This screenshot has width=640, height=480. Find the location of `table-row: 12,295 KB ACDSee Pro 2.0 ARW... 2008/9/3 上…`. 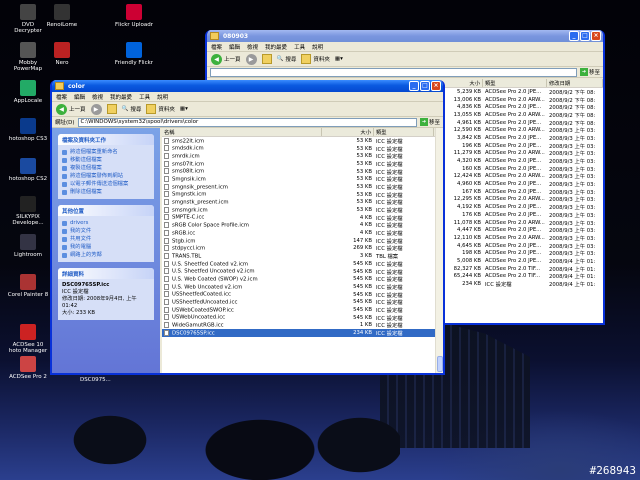

table-row: 12,295 KB ACDSee Pro 2.0 ARW... 2008/9/3 上… is located at coordinates (524, 199).